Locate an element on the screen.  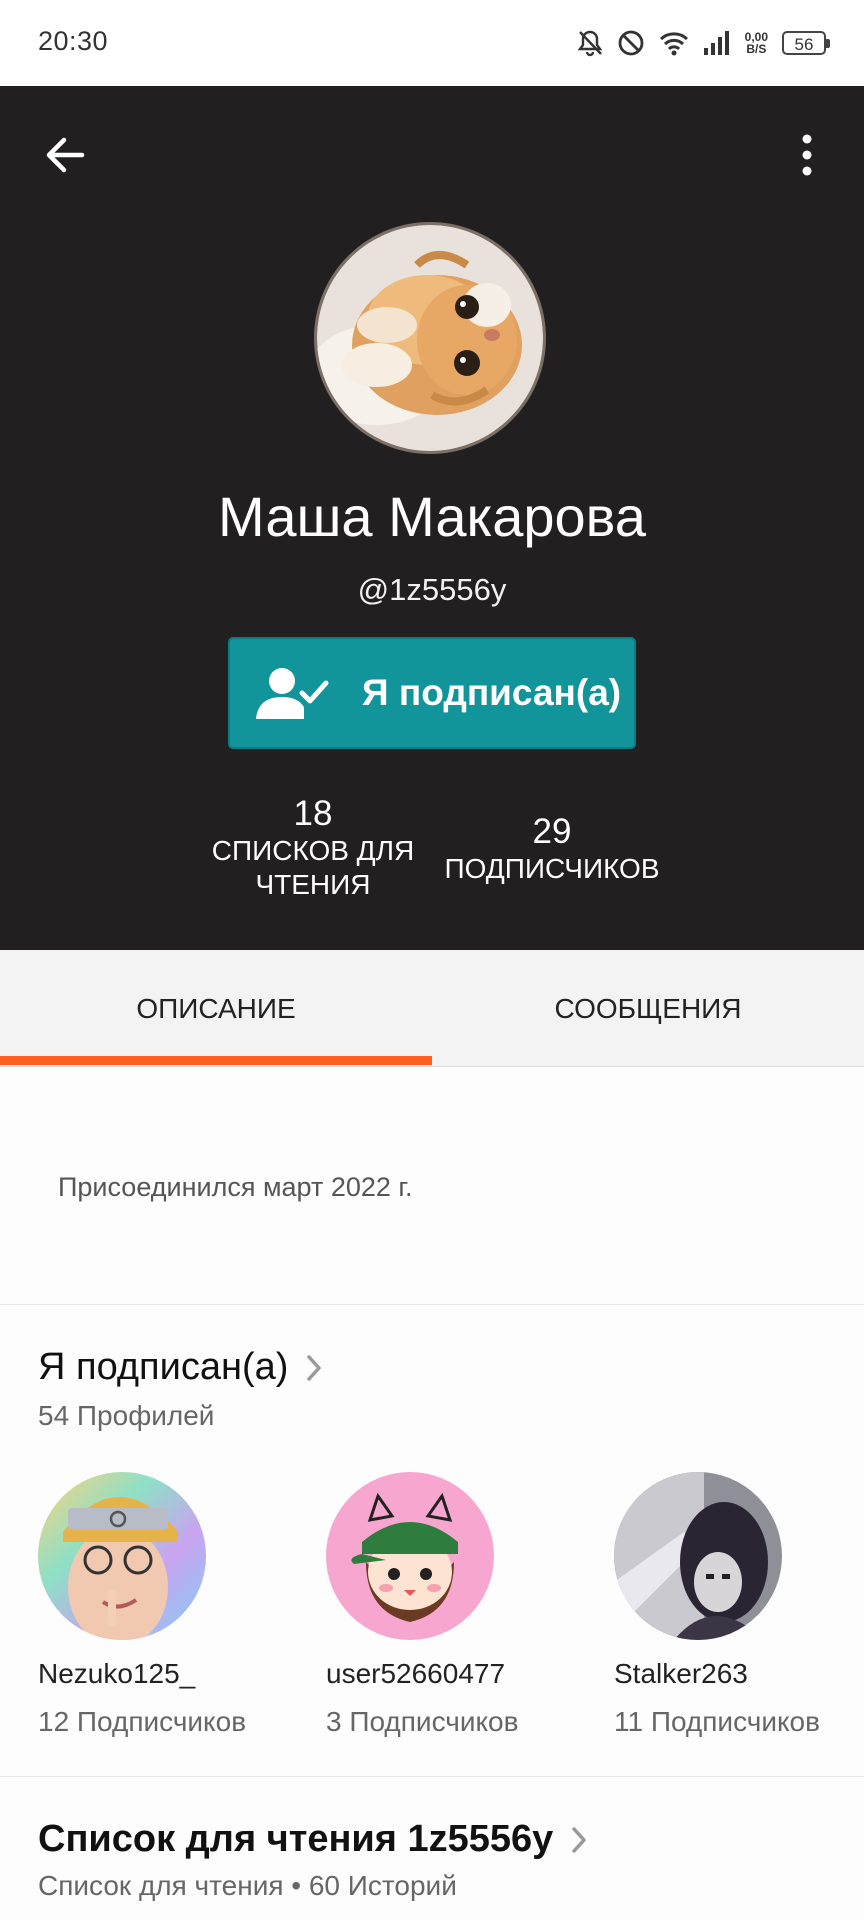
reading-list-header: Список для чтения 1z5556y is located at coordinates (312, 1839).